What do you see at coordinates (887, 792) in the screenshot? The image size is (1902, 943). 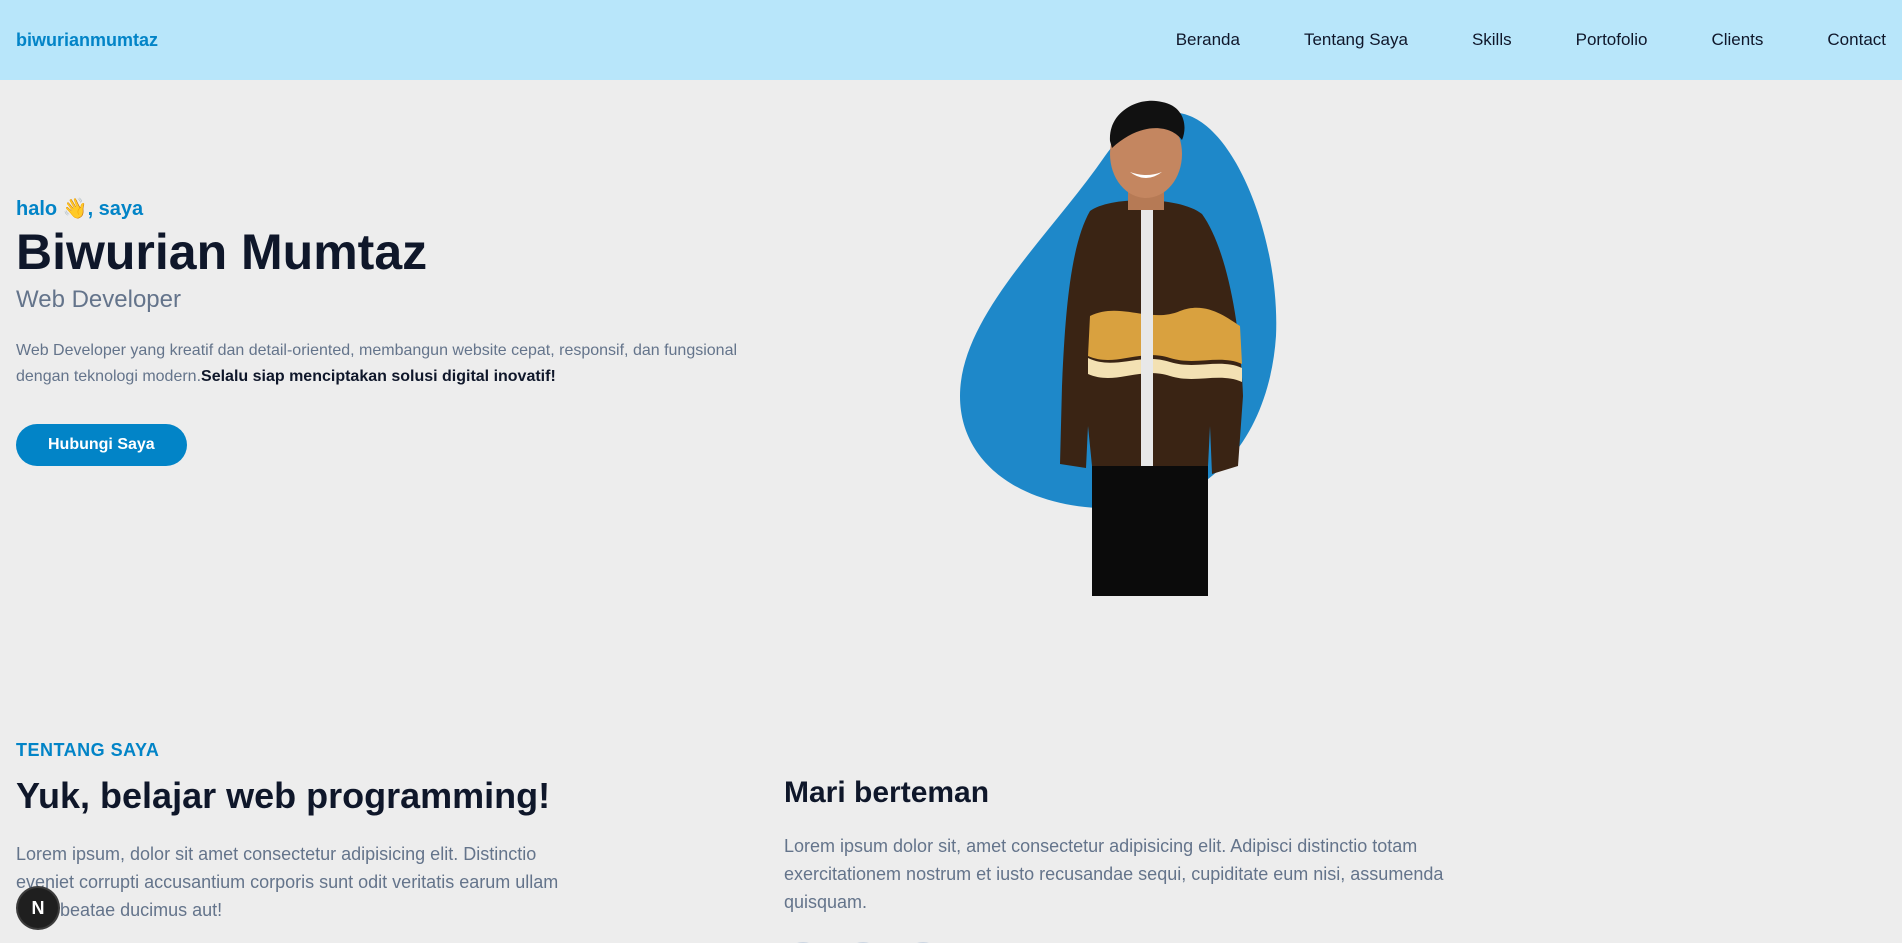 I see `friends-title: Mari berteman` at bounding box center [887, 792].